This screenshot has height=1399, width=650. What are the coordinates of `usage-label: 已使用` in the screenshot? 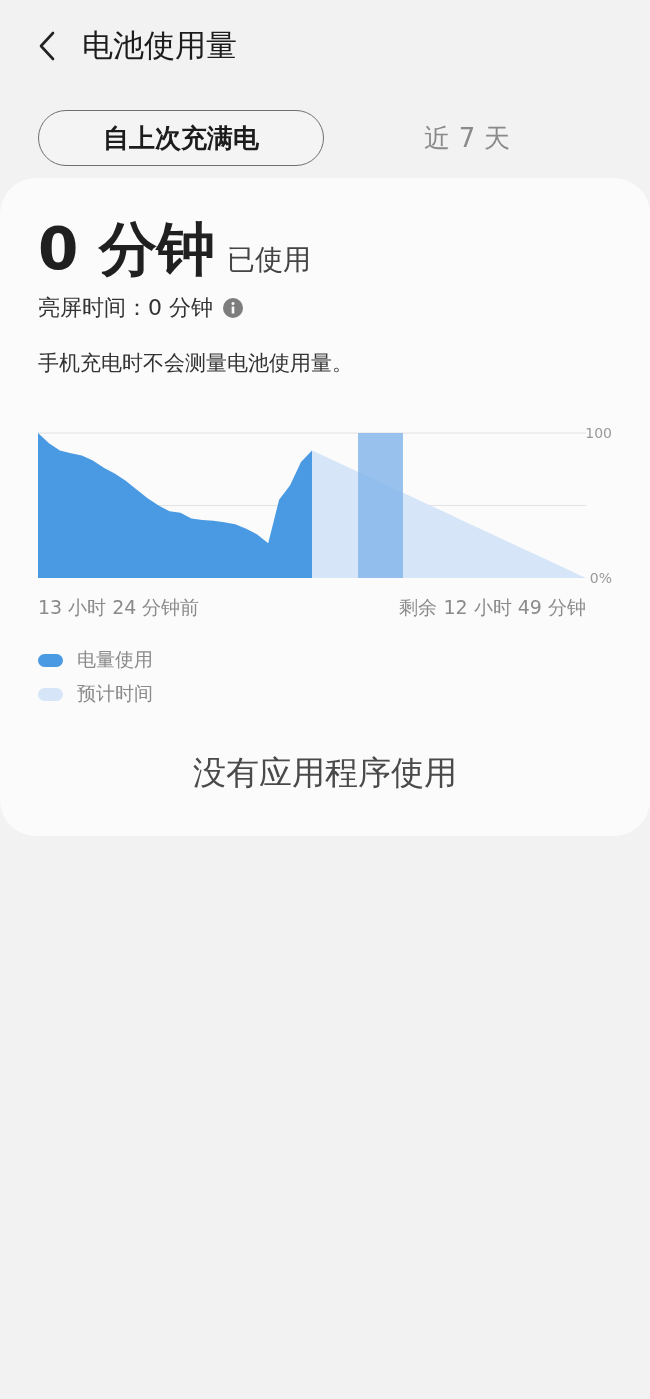 It's located at (268, 260).